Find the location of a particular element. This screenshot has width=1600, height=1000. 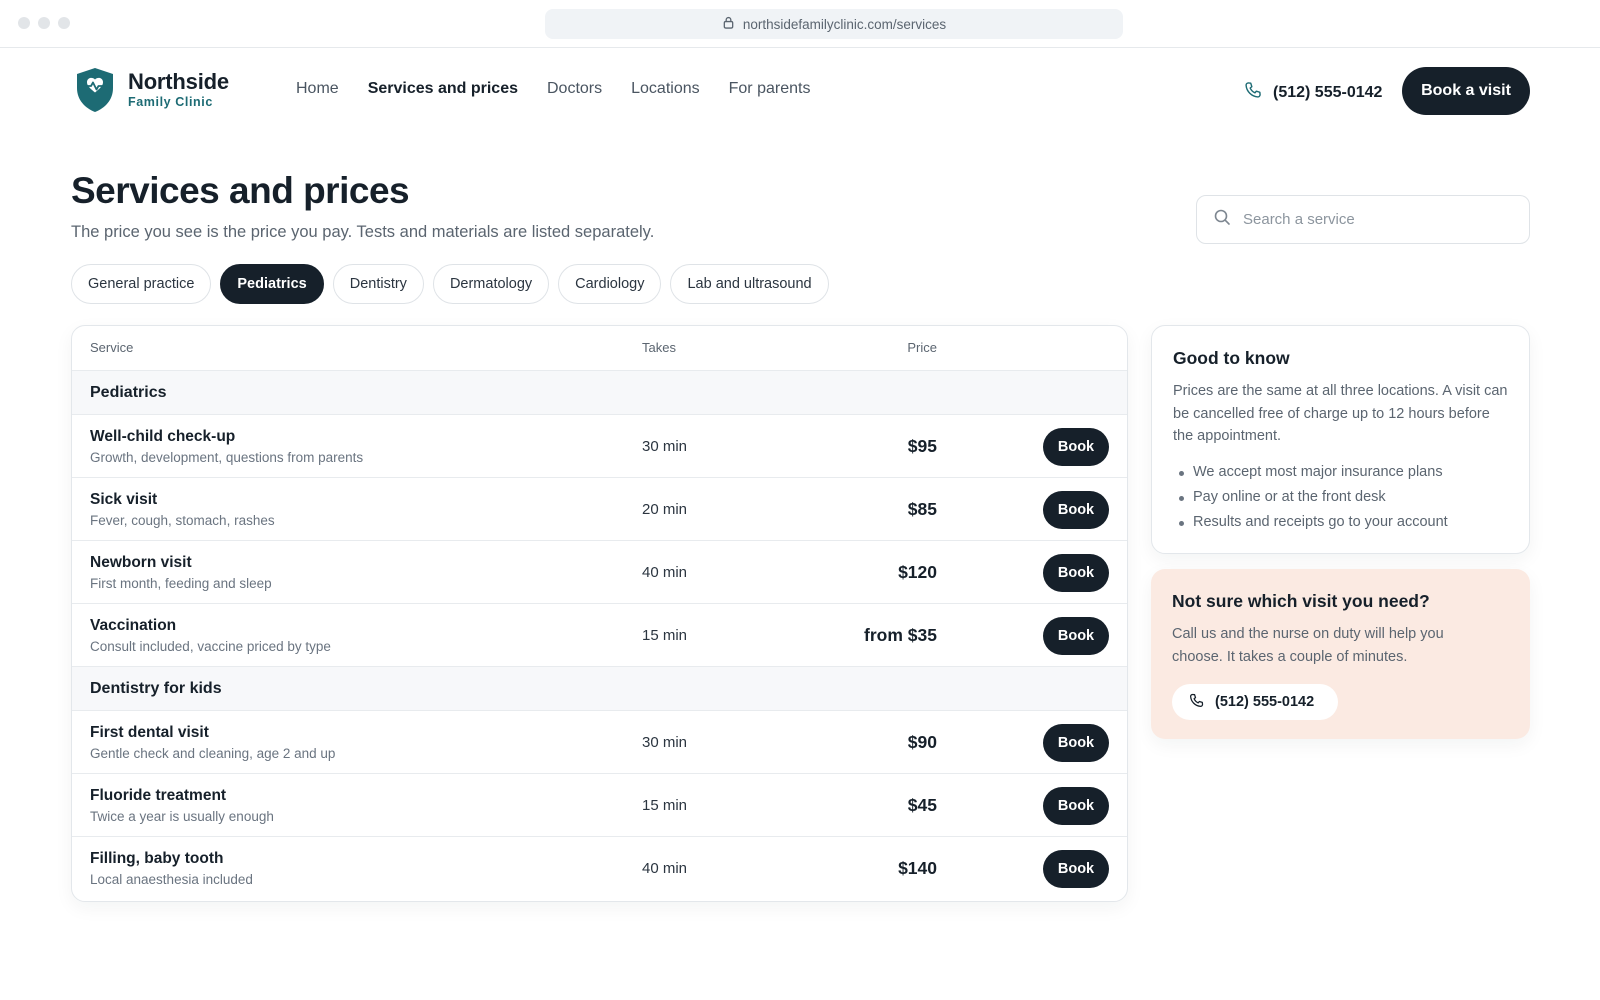

list-item: We accept most major insurance plans is located at coordinates (1340, 472).